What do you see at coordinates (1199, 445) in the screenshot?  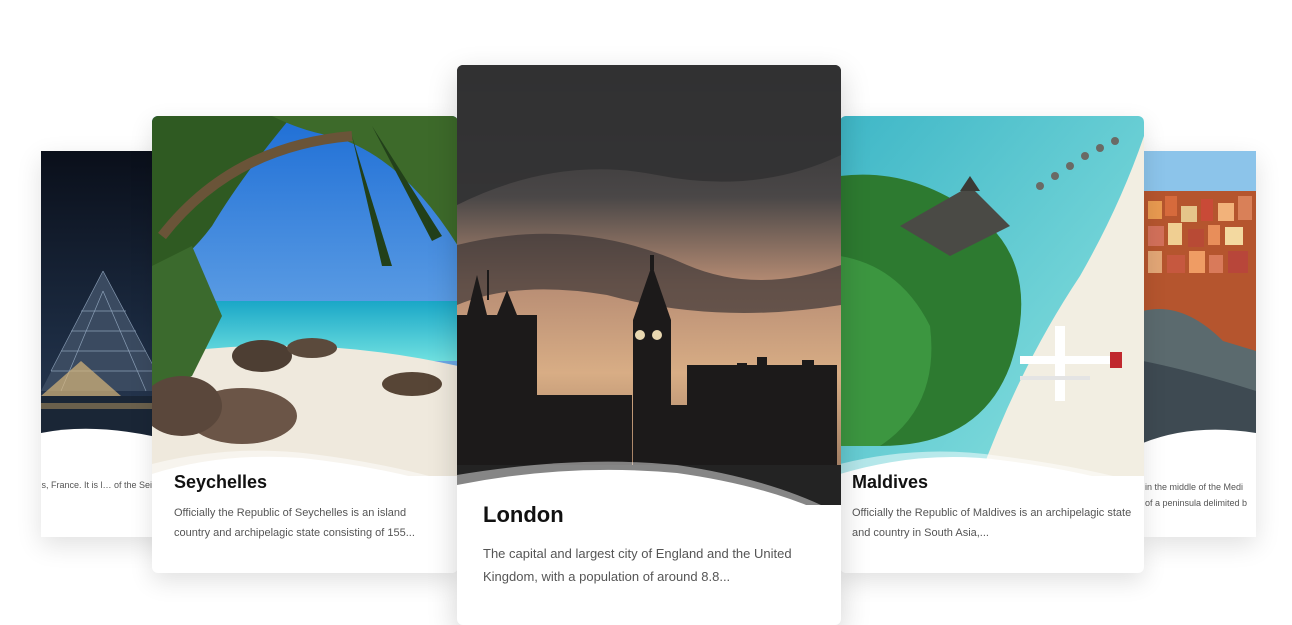 I see `card-wave-divider` at bounding box center [1199, 445].